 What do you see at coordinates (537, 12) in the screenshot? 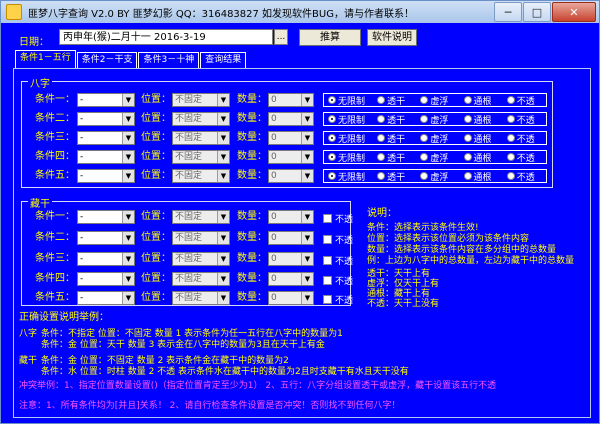
I see `maximize-button: □` at bounding box center [537, 12].